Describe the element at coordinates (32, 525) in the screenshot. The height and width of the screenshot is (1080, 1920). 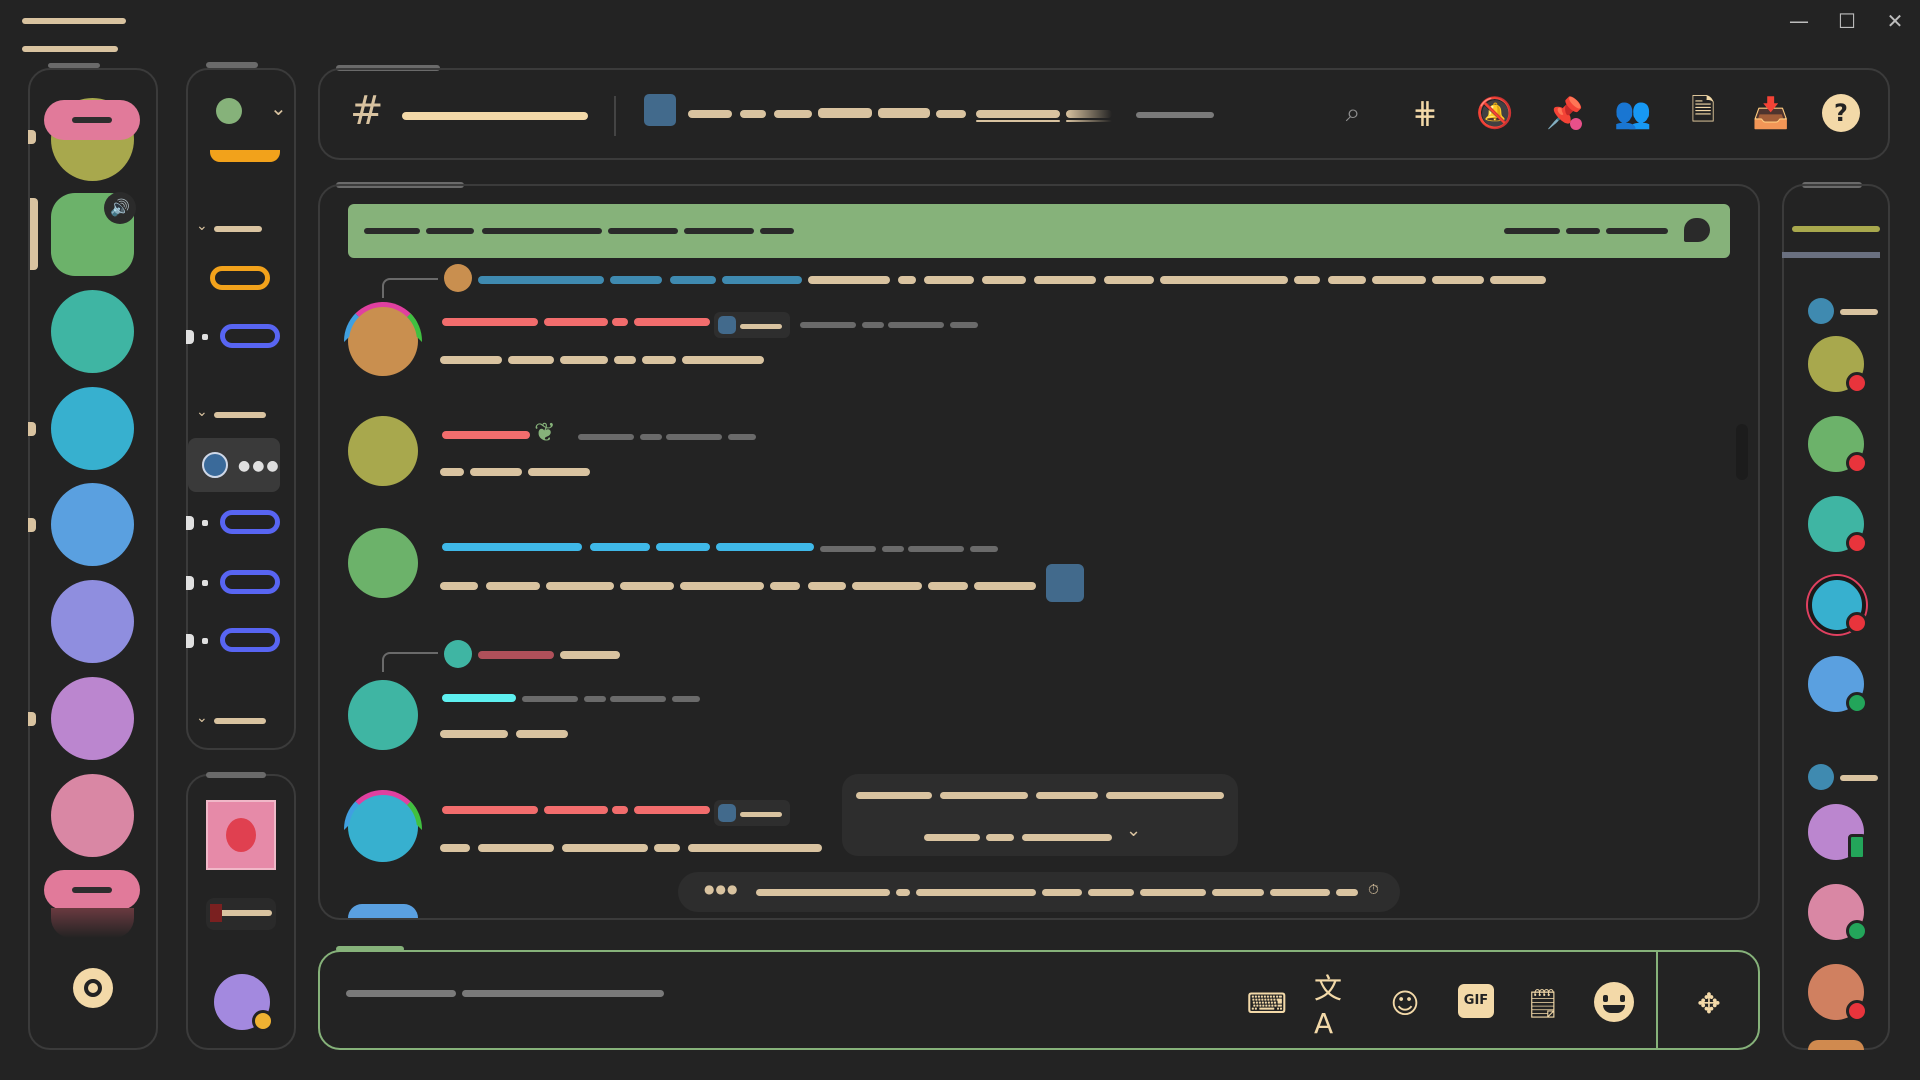
I see `server-unread-indicator` at that location.